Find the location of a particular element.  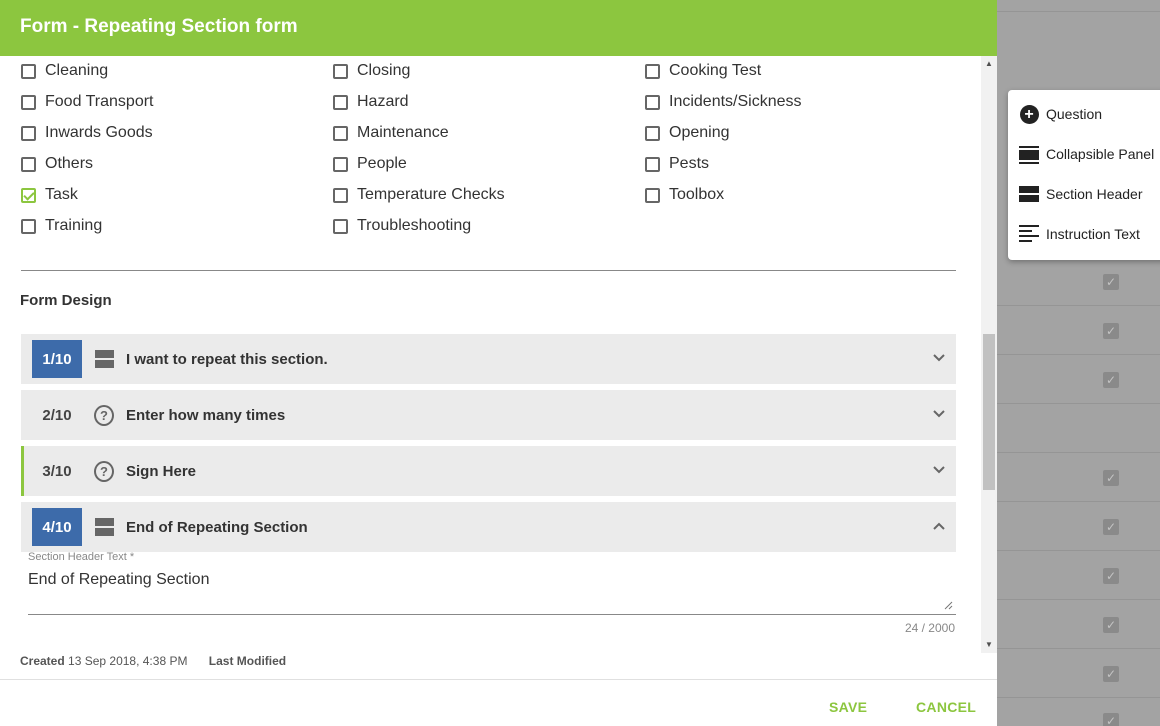

item-label: I want to repeat this section. is located at coordinates (227, 359).